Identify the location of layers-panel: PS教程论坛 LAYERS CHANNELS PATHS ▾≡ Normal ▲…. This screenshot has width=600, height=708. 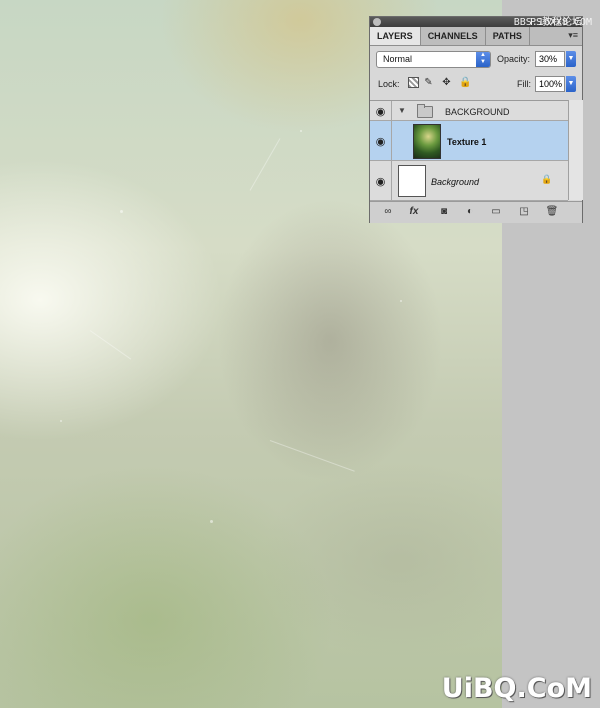
(476, 119).